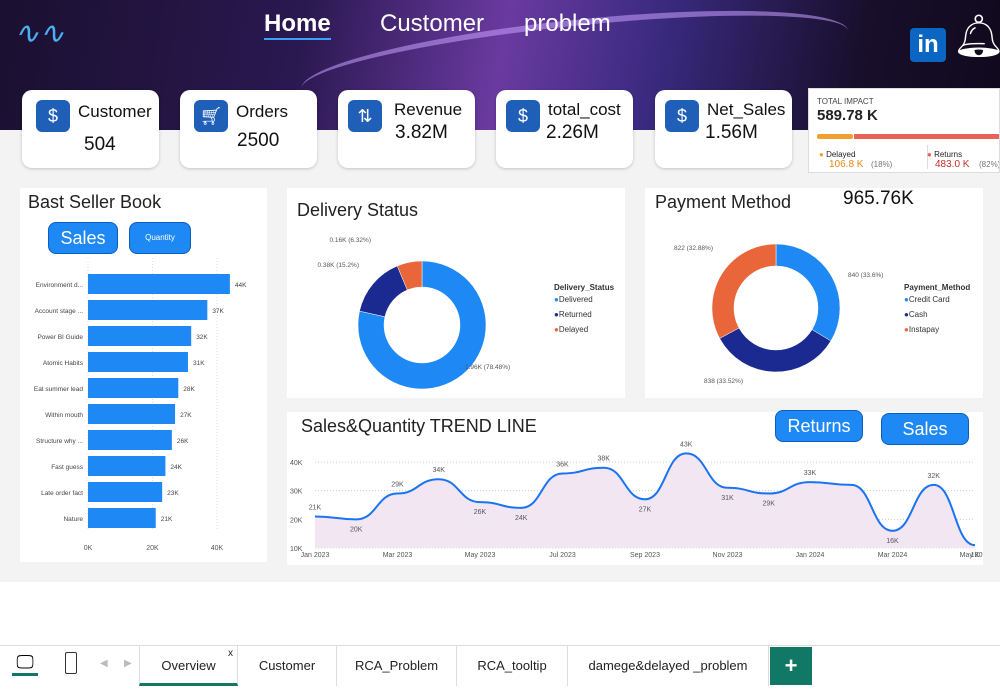 Image resolution: width=1000 pixels, height=691 pixels. Describe the element at coordinates (173, 493) in the screenshot. I see `data-label: 23K` at that location.